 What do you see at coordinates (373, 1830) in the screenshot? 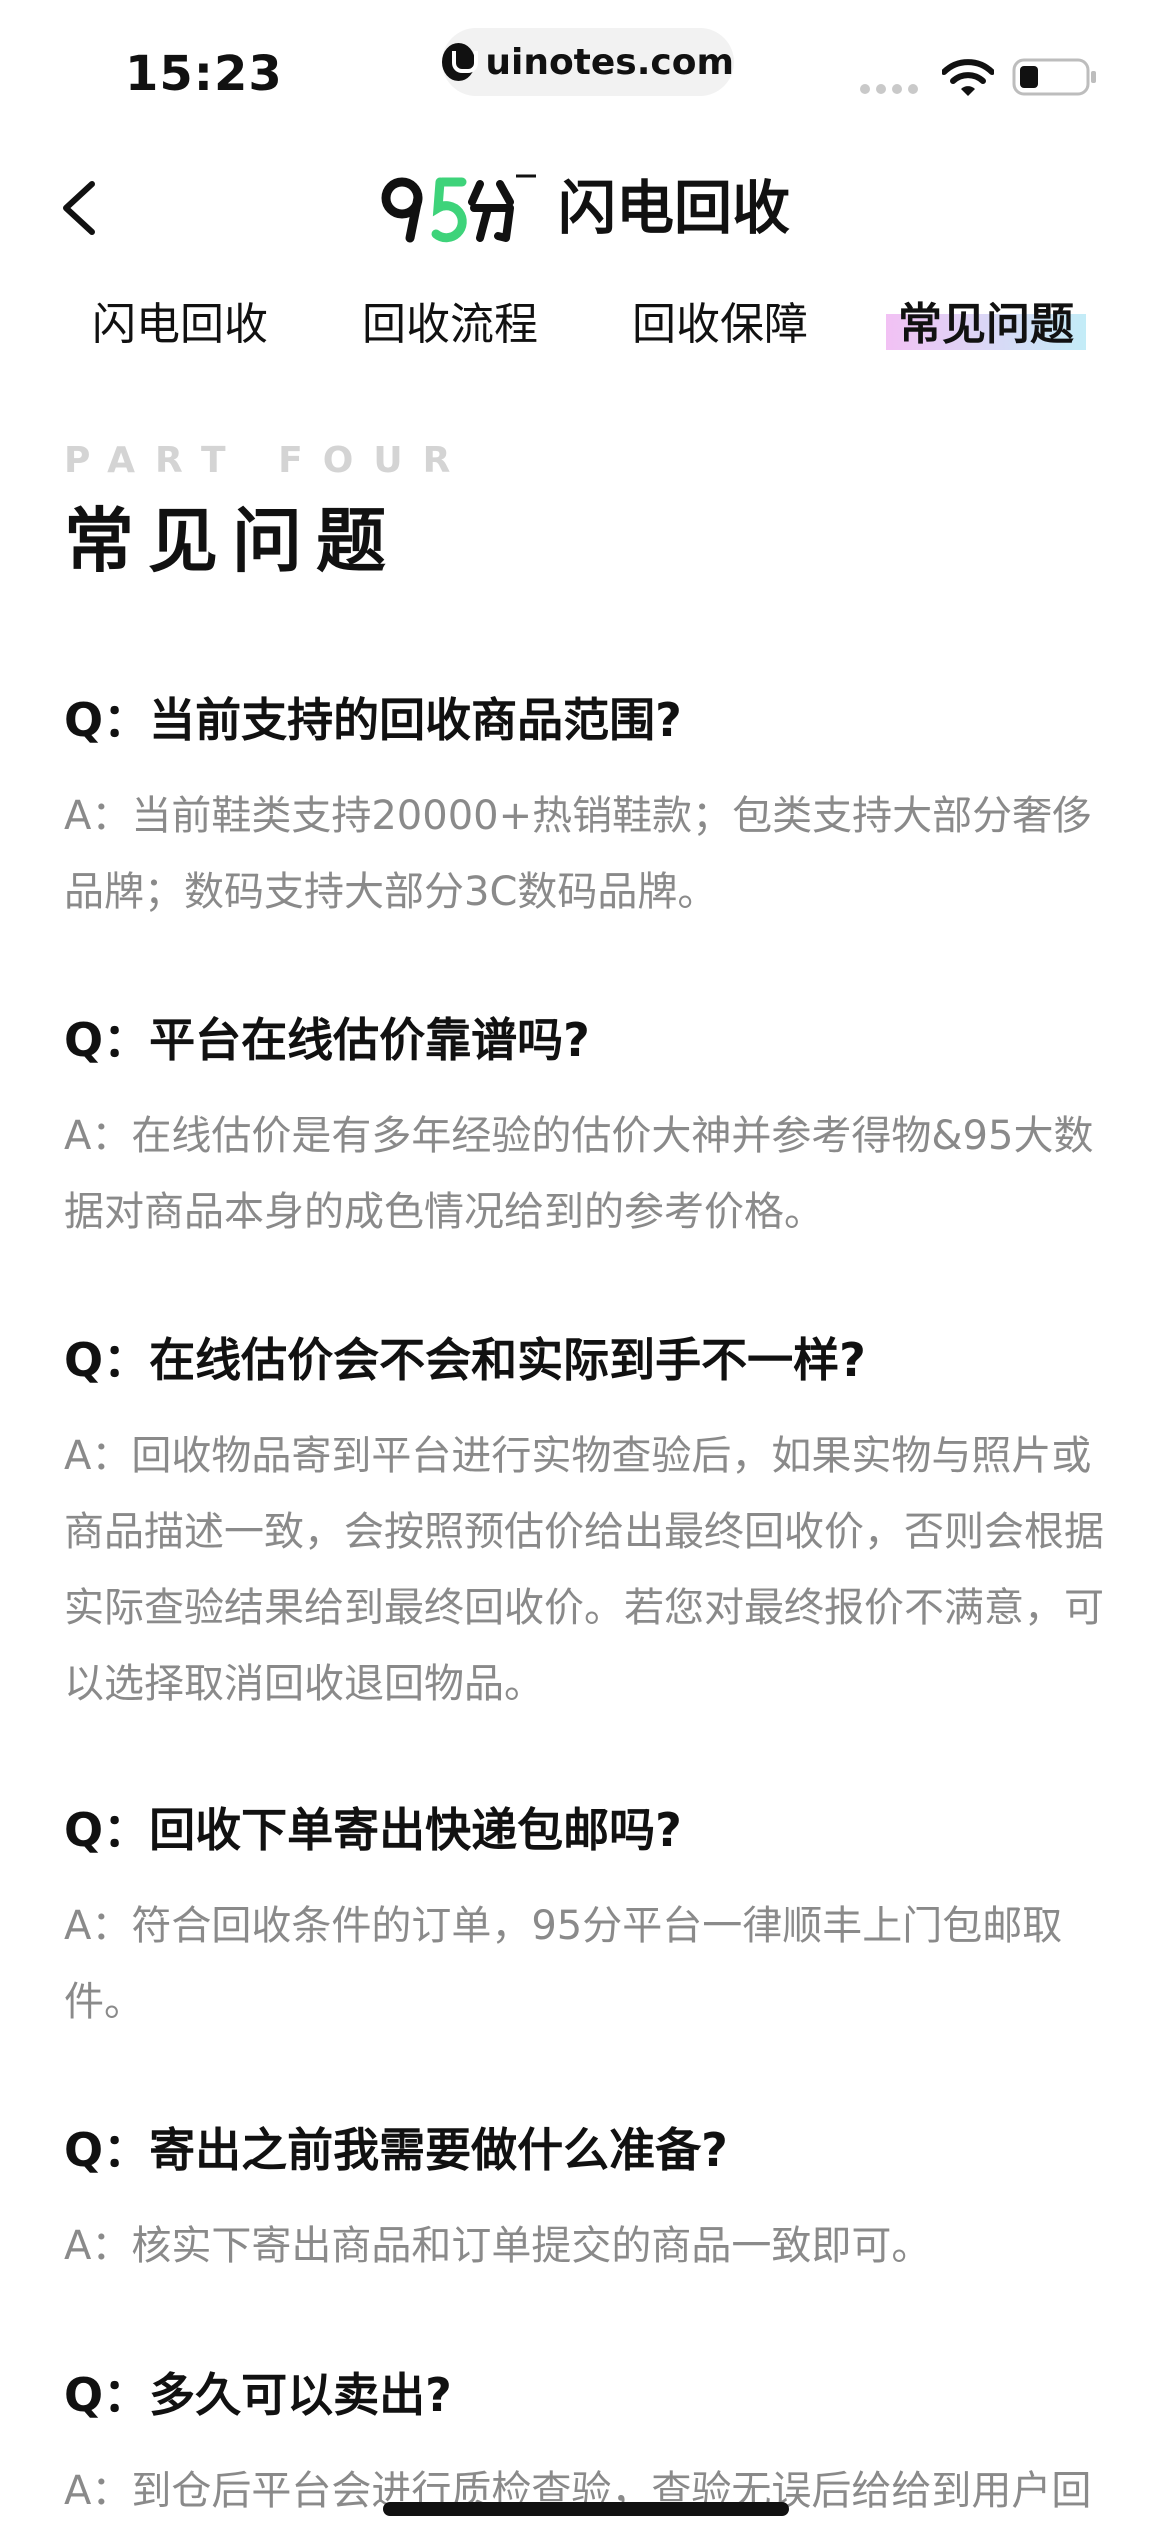
I see `faq-question: Q：回收下单寄出快递包邮吗?` at bounding box center [373, 1830].